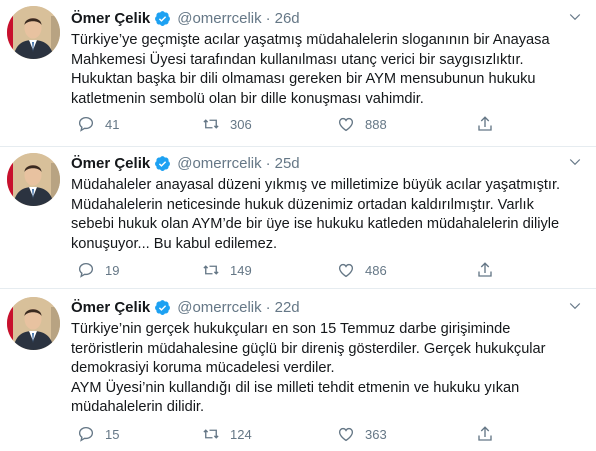  Describe the element at coordinates (376, 270) in the screenshot. I see `like-count: 486` at that location.